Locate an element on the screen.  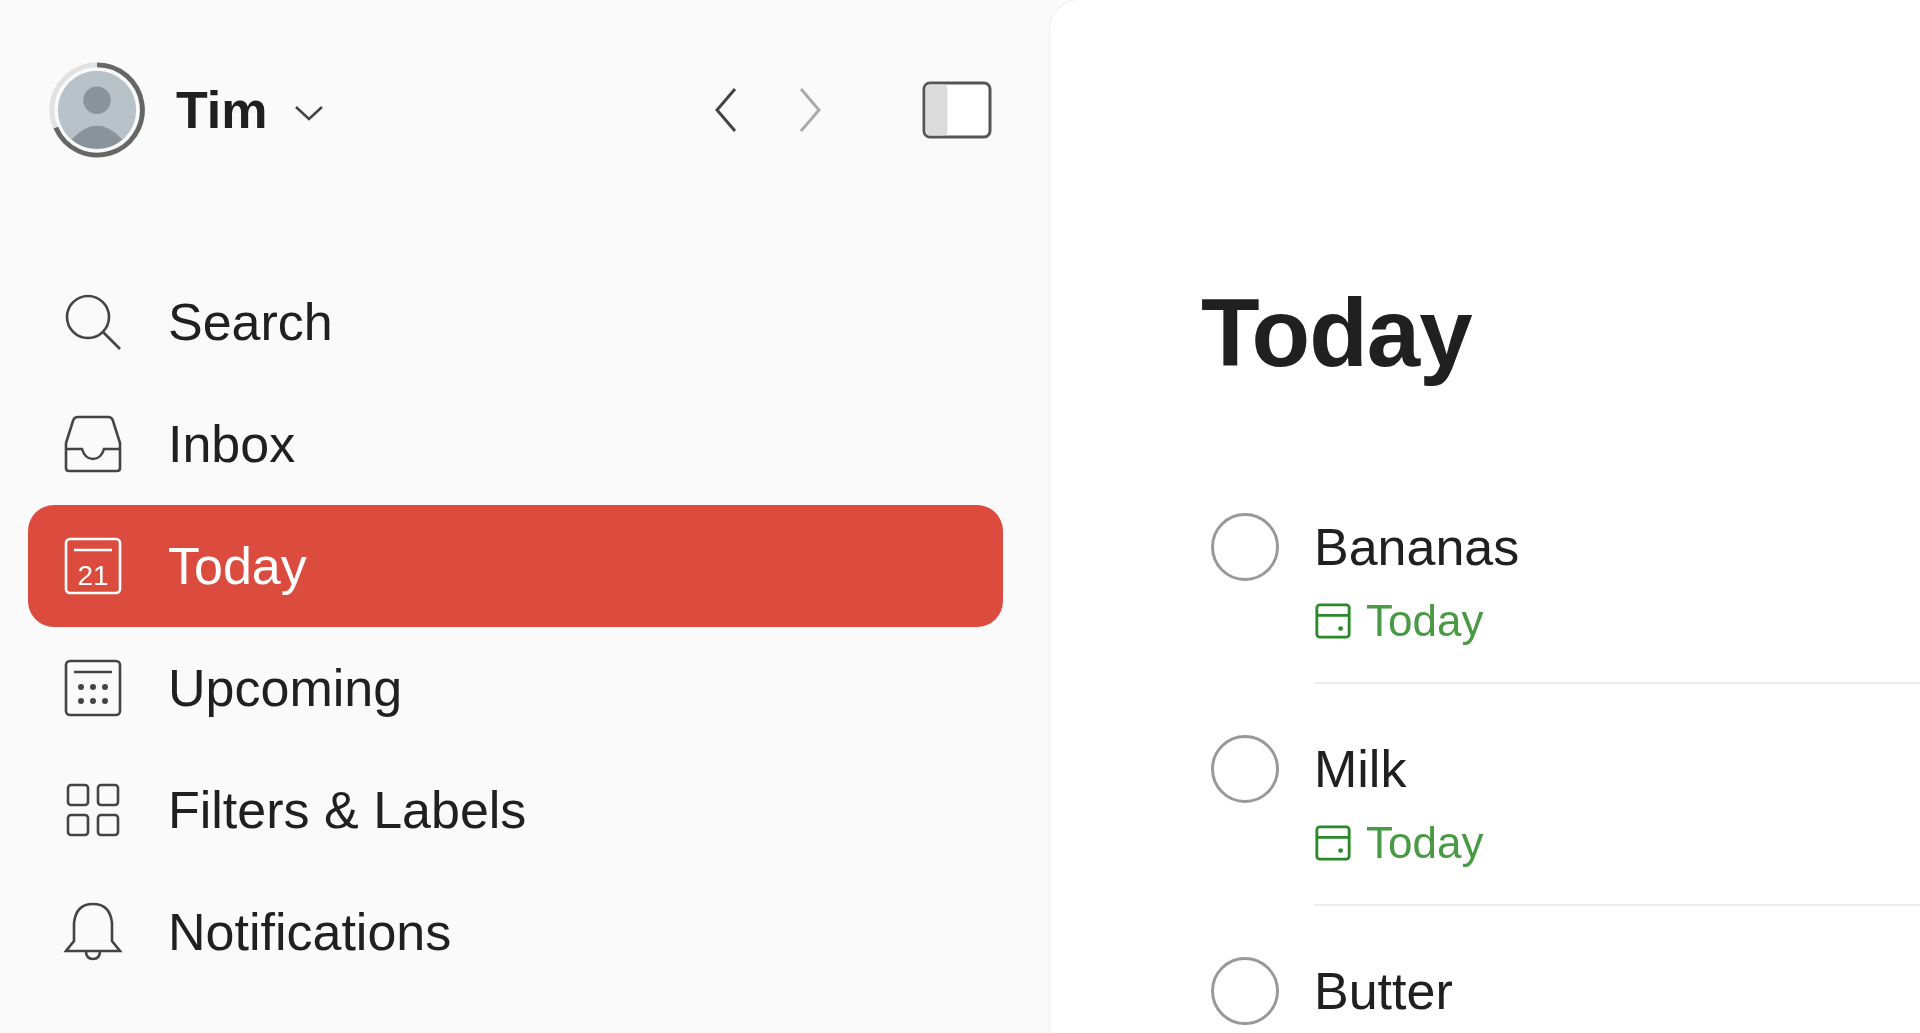
task-title: Butter is located at coordinates (1384, 991).